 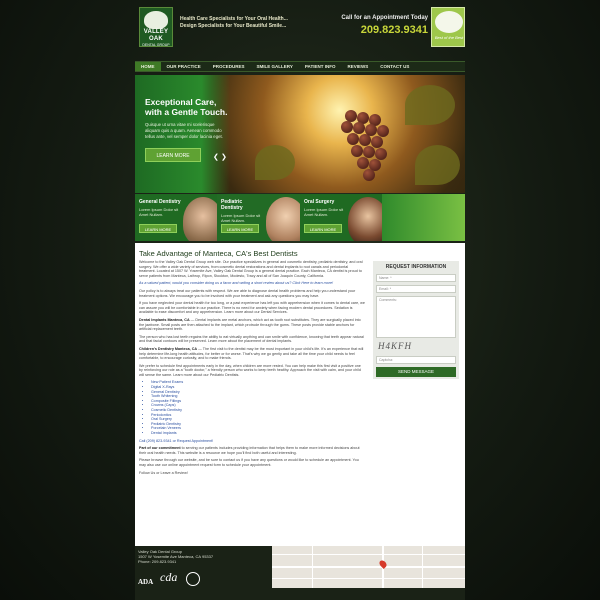 What do you see at coordinates (368, 567) in the screenshot?
I see `location-map` at bounding box center [368, 567].